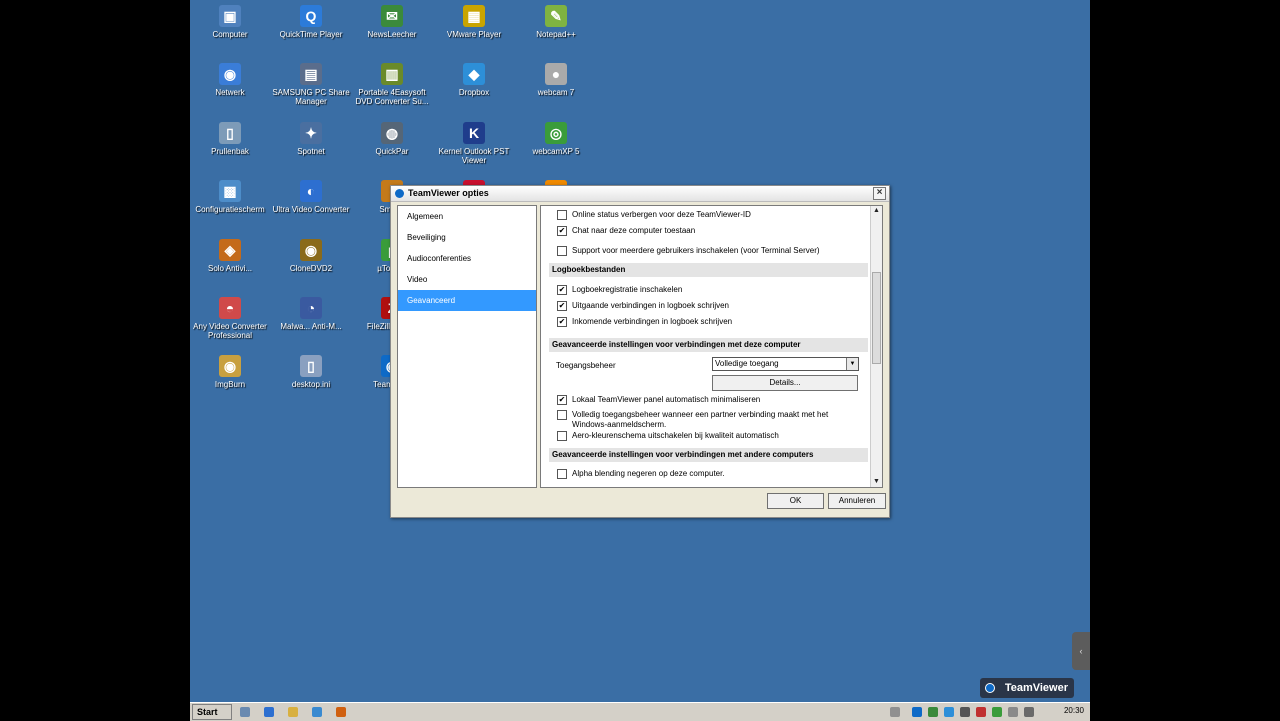 The width and height of the screenshot is (1280, 721). I want to click on quicklaunch-folder-icon, so click(293, 712).